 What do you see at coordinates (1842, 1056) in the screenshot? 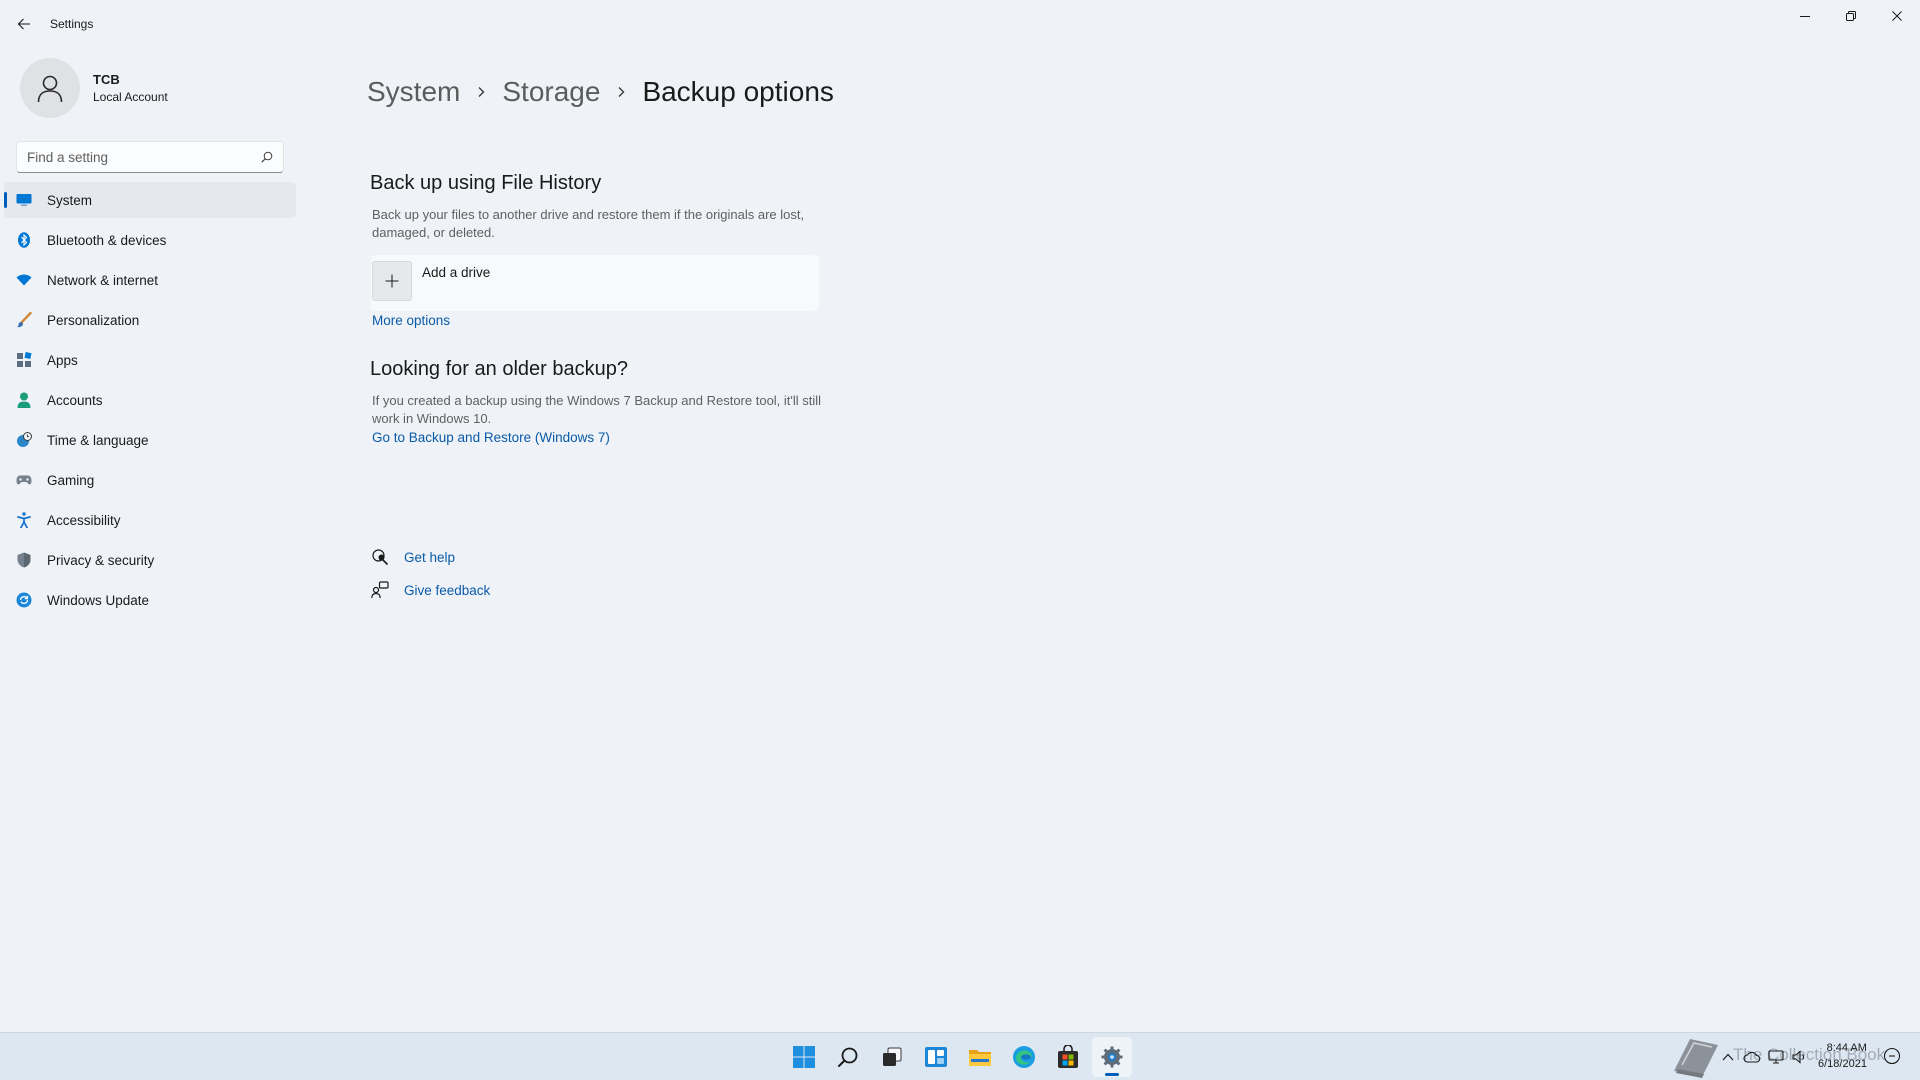
I see `taskbar-clock: 8:44 AM 6/18/2021` at bounding box center [1842, 1056].